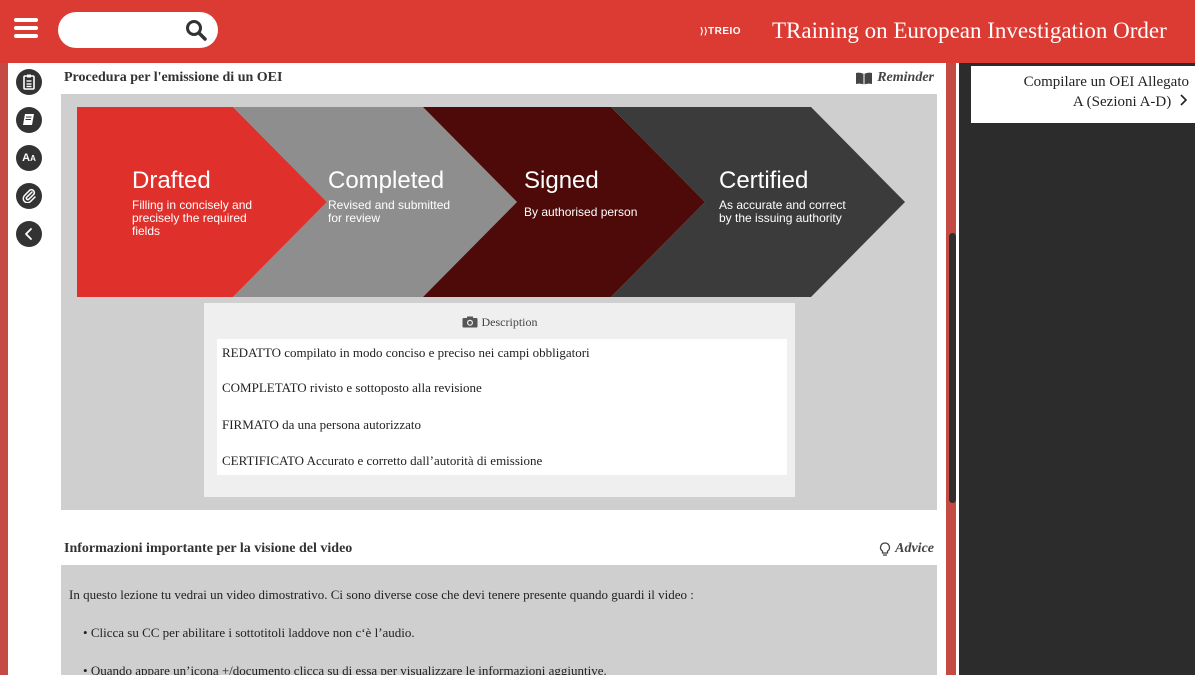 The width and height of the screenshot is (1195, 675). What do you see at coordinates (906, 549) in the screenshot?
I see `advice-tag: Advice` at bounding box center [906, 549].